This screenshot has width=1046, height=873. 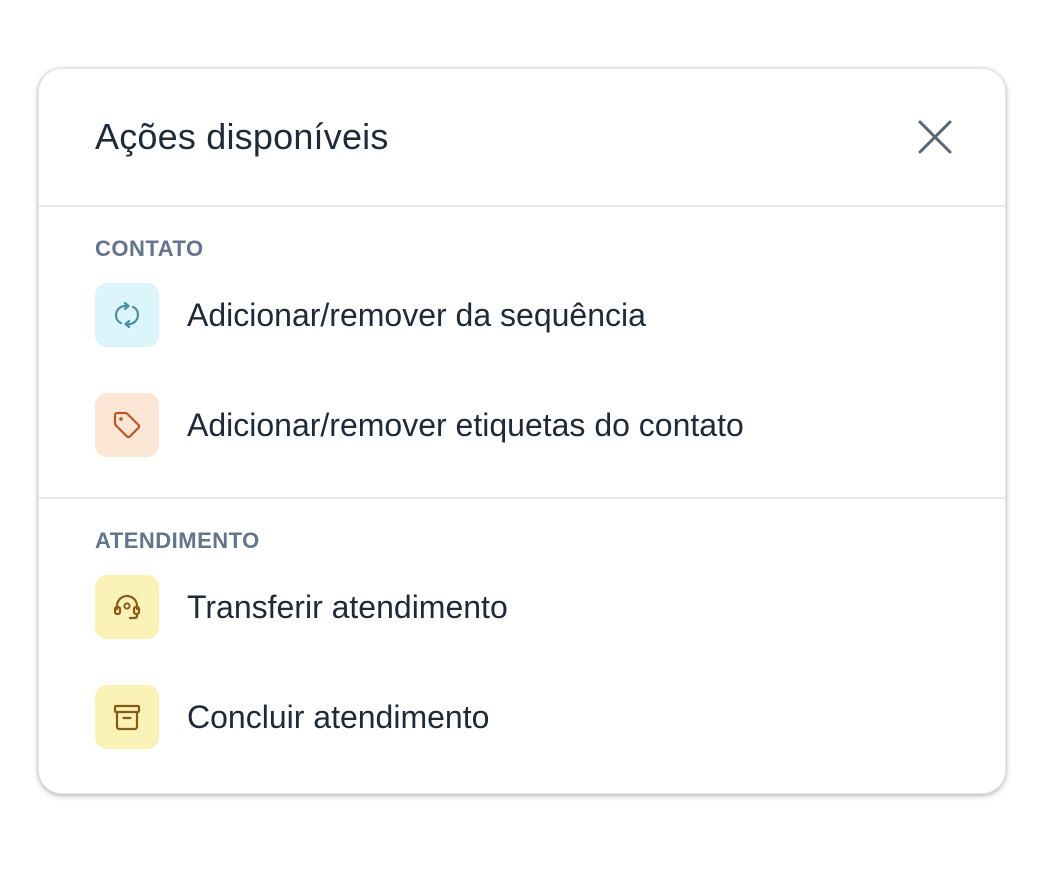 I want to click on modal-title: Ações disponíveis, so click(x=242, y=136).